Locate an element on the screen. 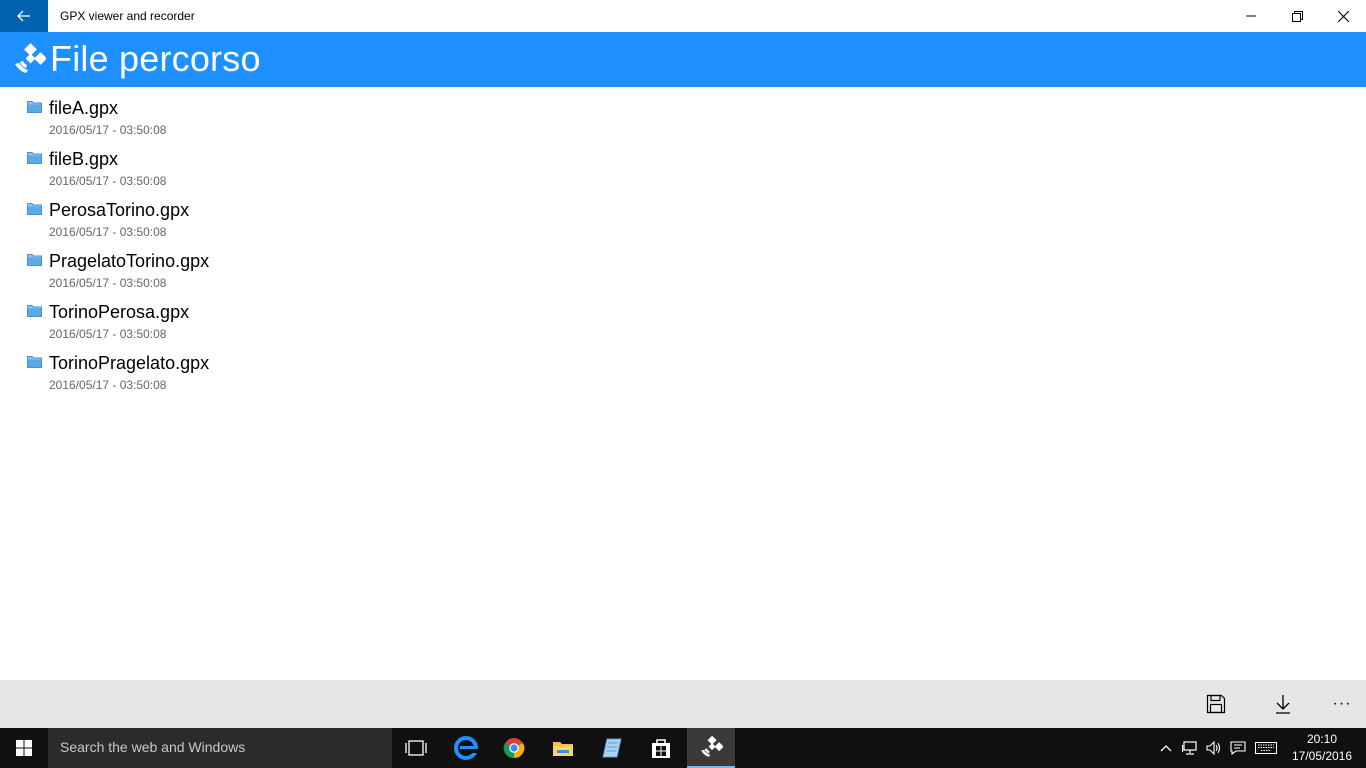 The width and height of the screenshot is (1366, 768). taskbar-notepad is located at coordinates (612, 748).